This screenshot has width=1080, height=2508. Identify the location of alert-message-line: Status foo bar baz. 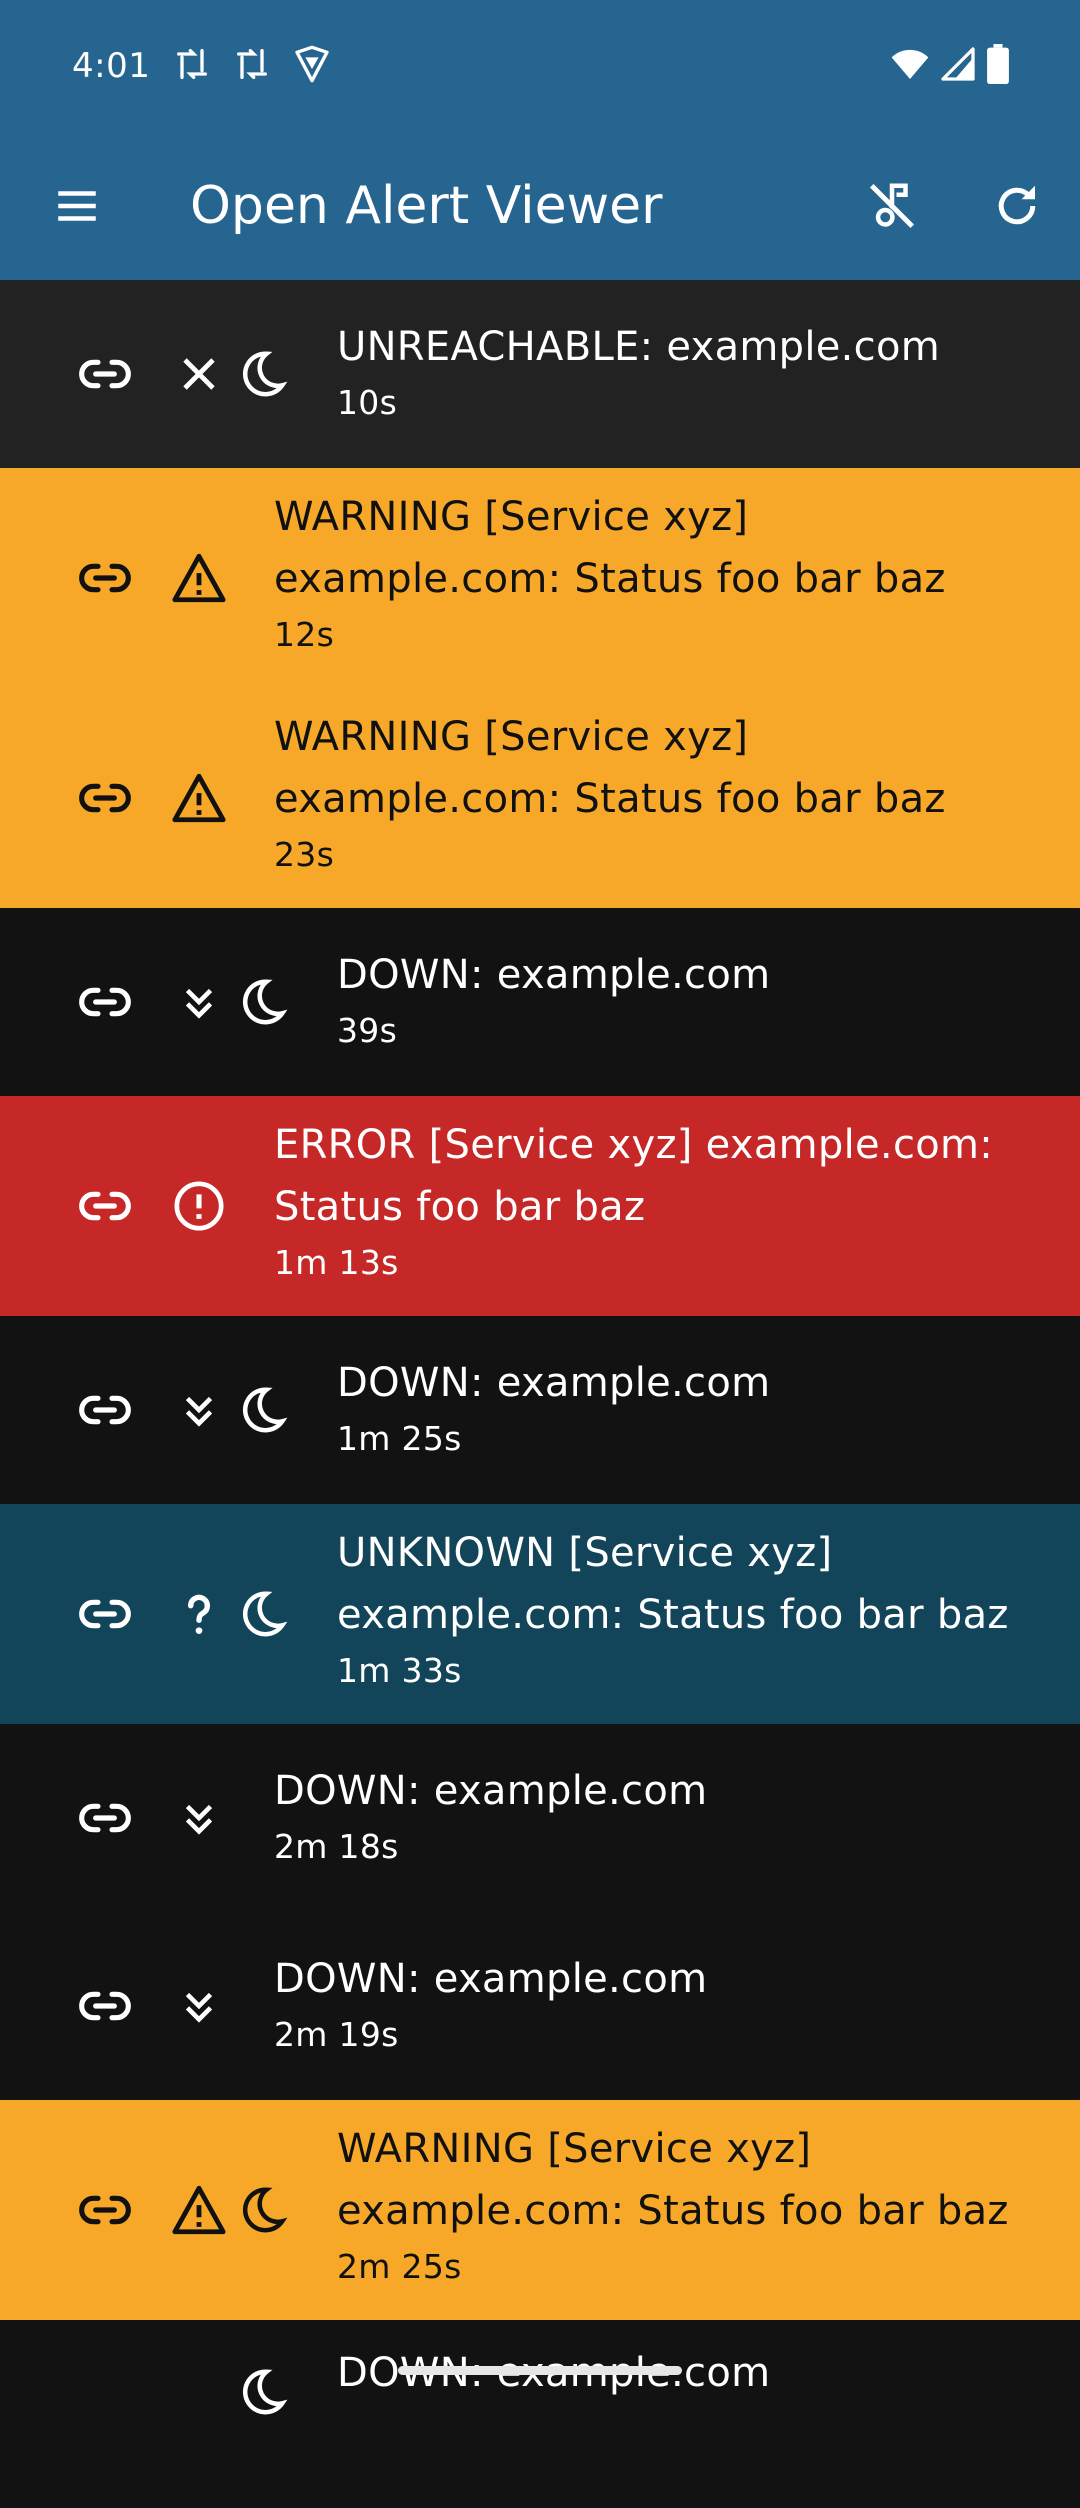
(460, 1207).